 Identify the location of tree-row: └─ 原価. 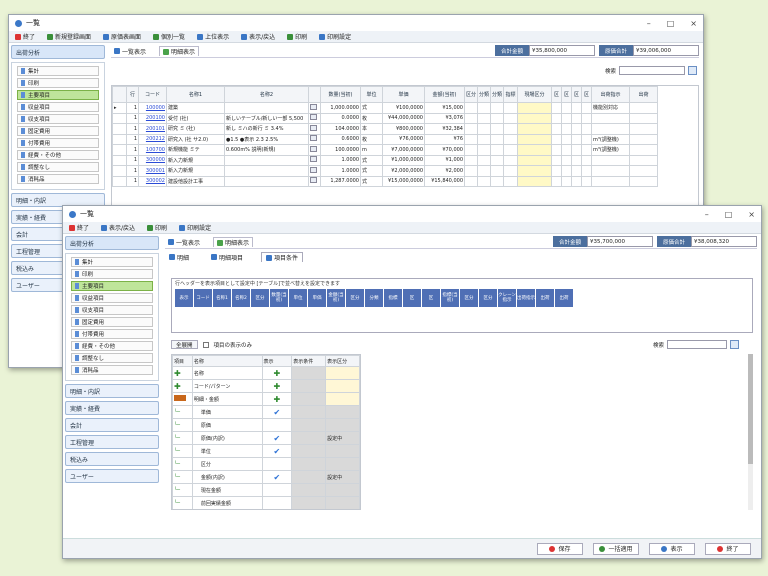
(266, 425).